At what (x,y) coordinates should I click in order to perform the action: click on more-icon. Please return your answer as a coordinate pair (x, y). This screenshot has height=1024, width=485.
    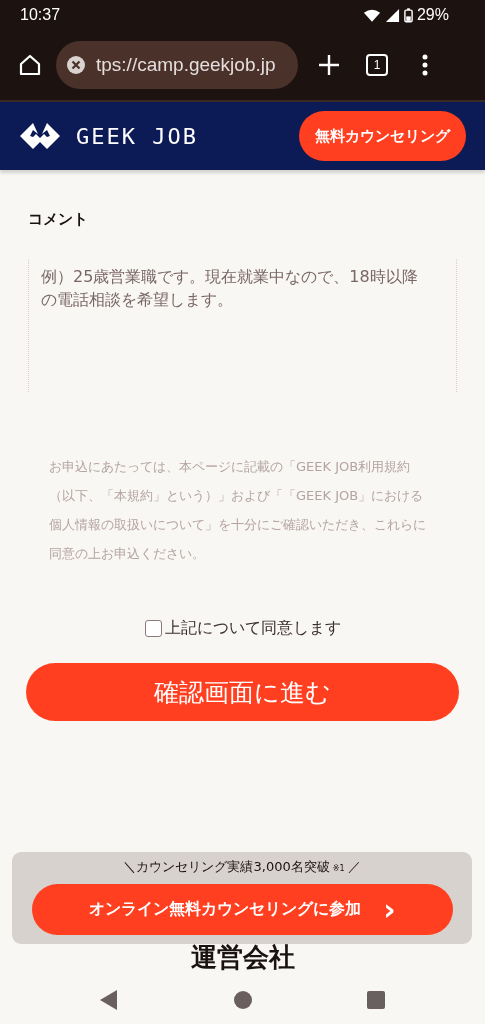
    Looking at the image, I should click on (425, 65).